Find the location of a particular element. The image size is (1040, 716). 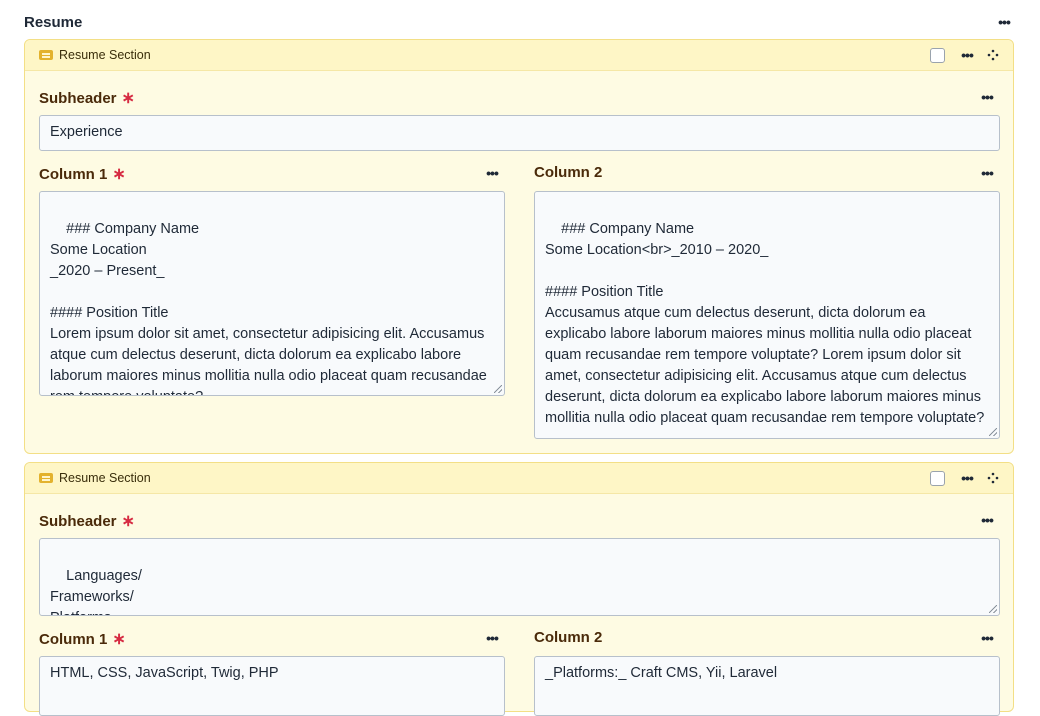

subheader-input: Experience is located at coordinates (519, 133).